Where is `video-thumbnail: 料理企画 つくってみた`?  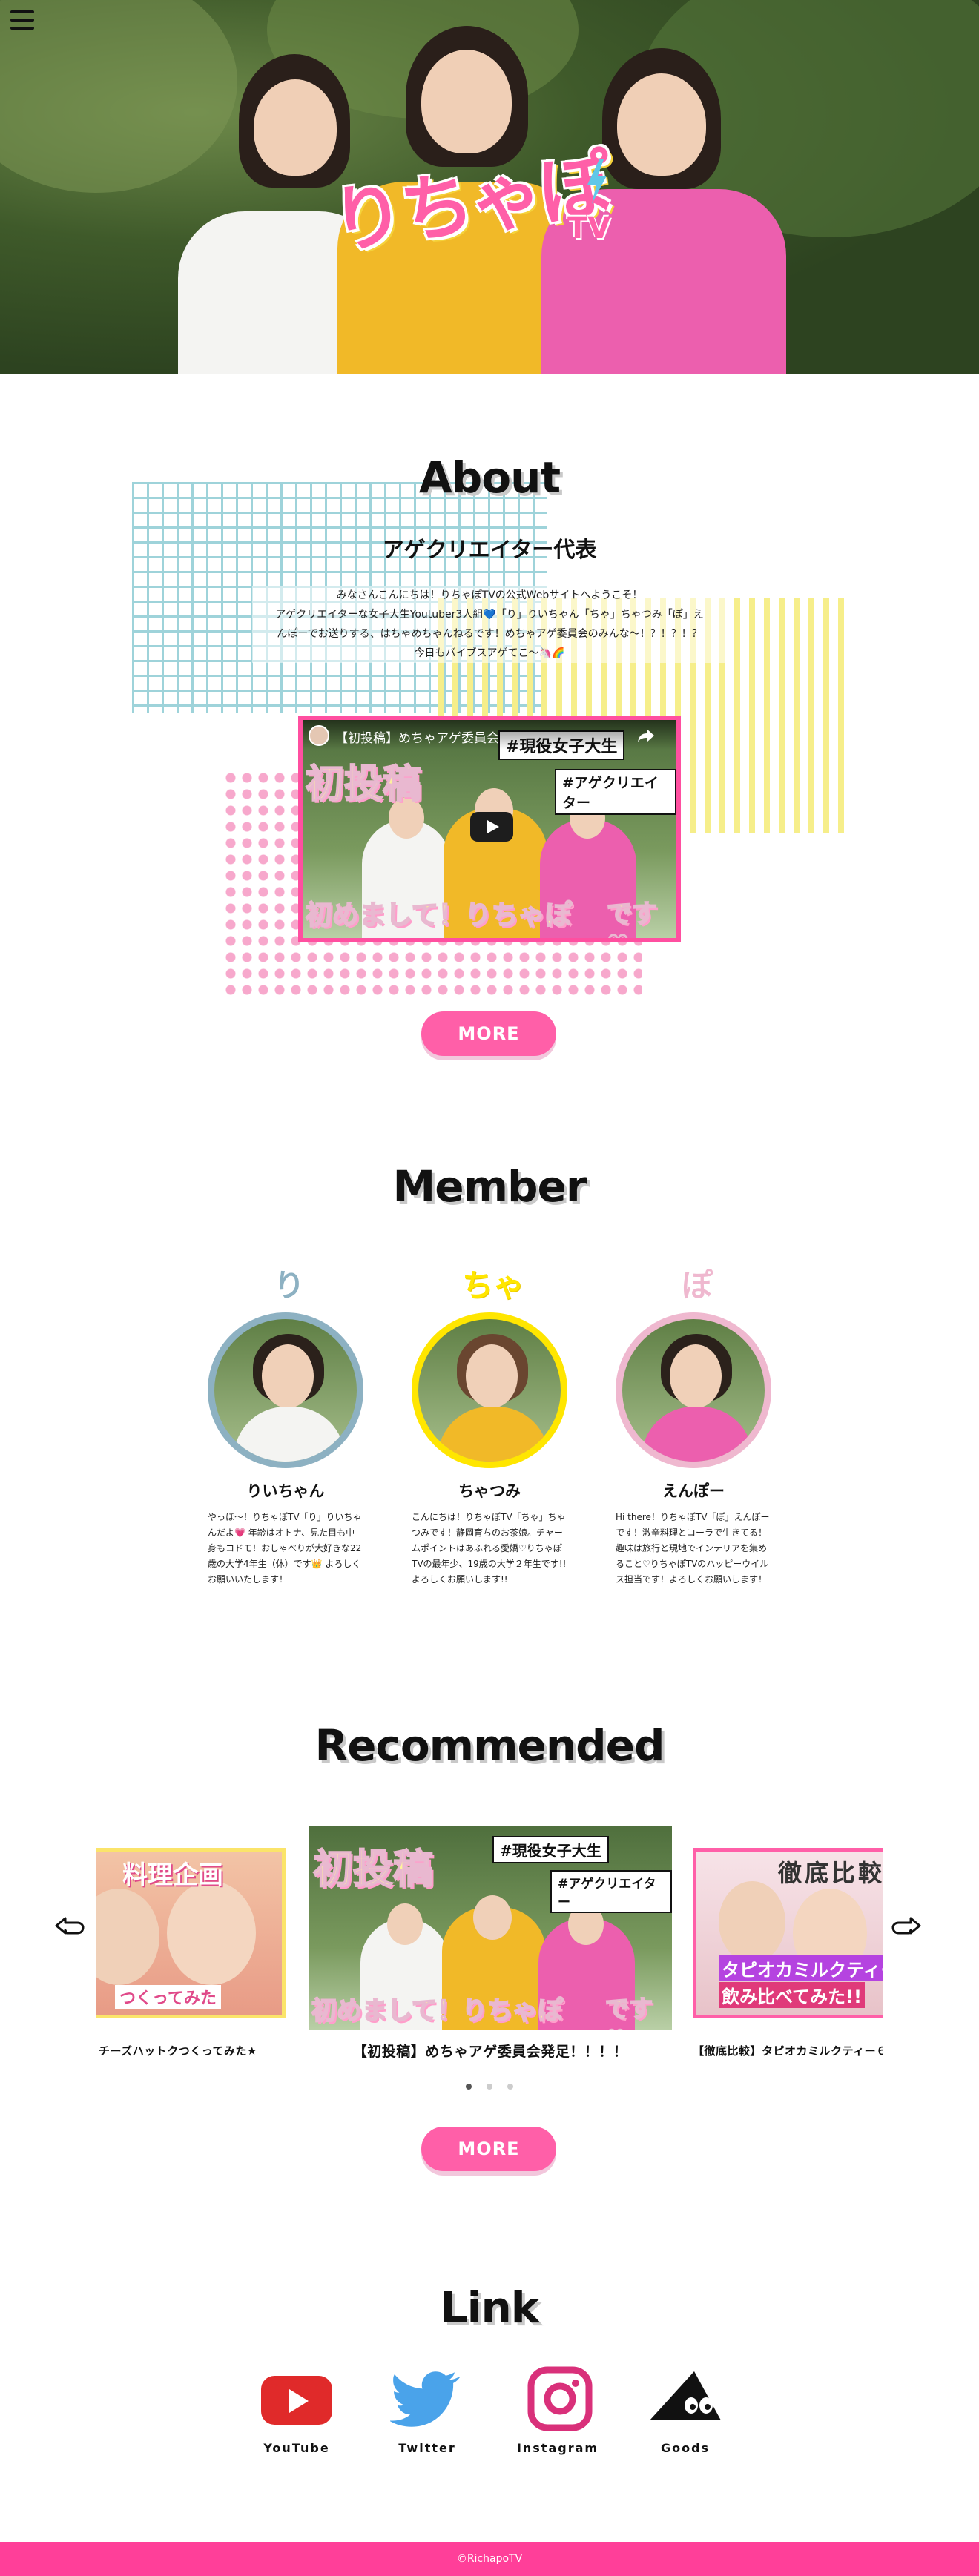 video-thumbnail: 料理企画 つくってみた is located at coordinates (191, 1933).